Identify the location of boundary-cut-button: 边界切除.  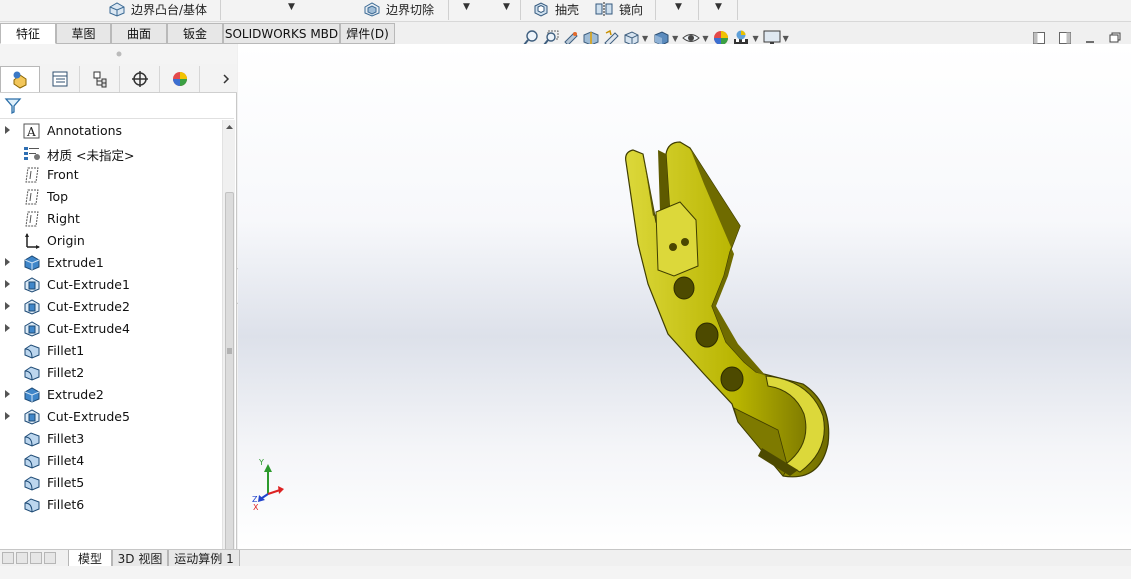
(398, 9).